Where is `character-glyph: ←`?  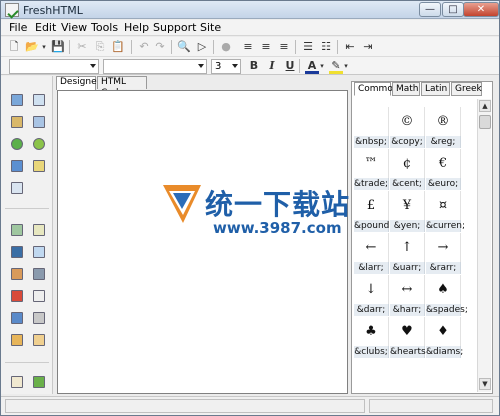 character-glyph: ← is located at coordinates (371, 247).